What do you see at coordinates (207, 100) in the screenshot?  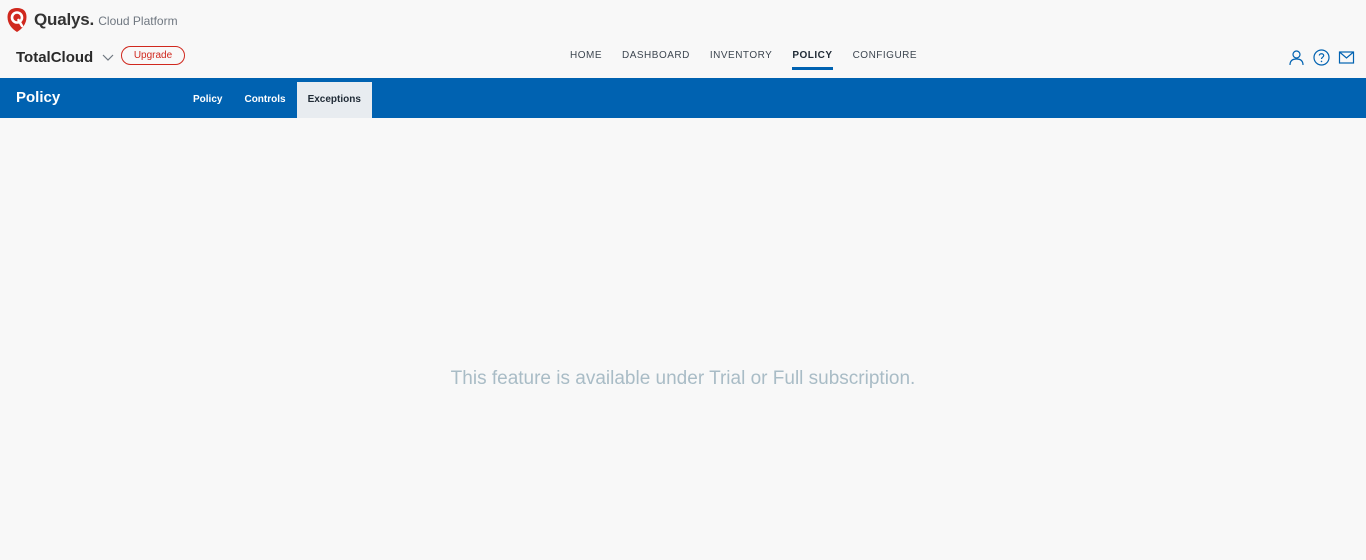 I see `tab-policy: Policy` at bounding box center [207, 100].